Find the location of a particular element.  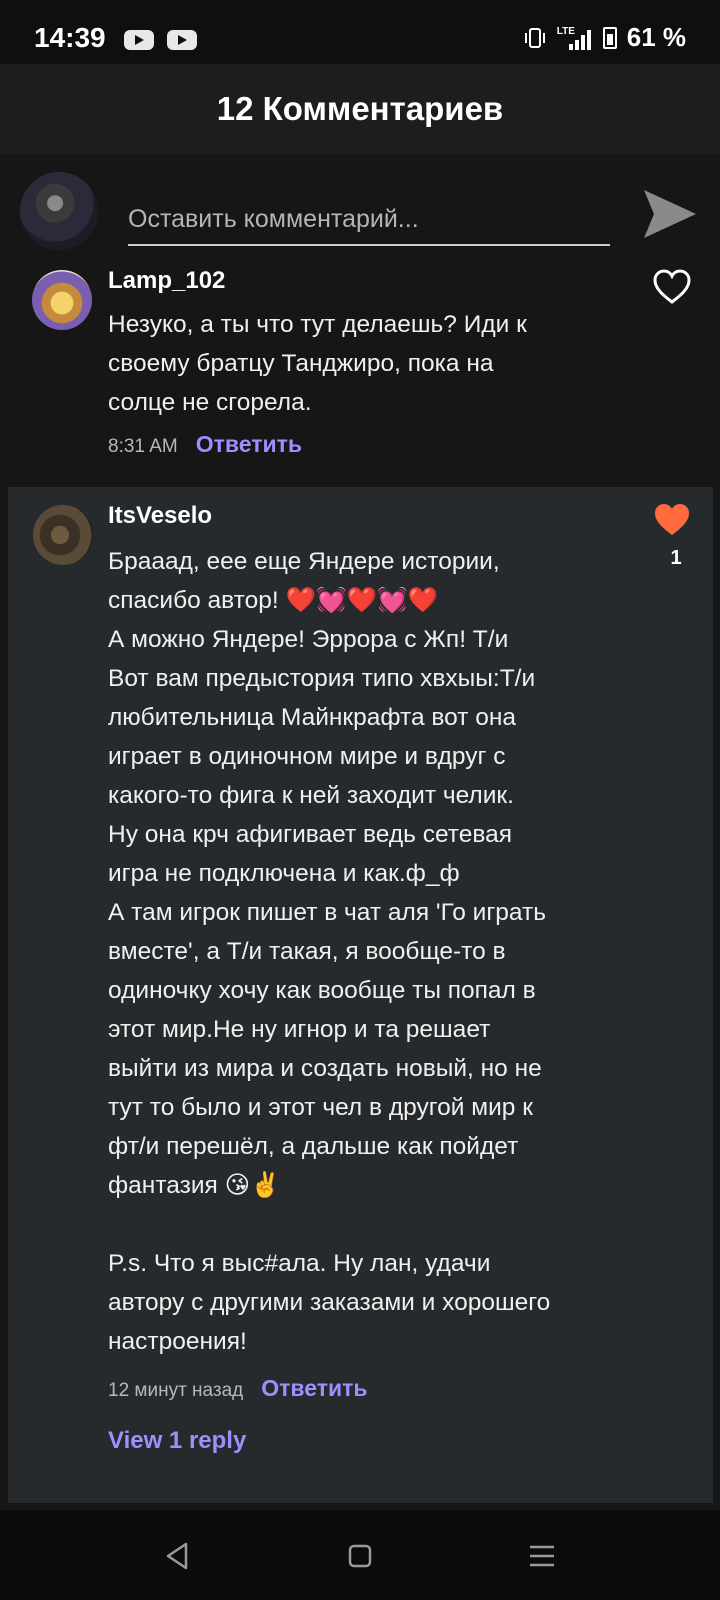

status-icons: LTE 61 % is located at coordinates (604, 37).